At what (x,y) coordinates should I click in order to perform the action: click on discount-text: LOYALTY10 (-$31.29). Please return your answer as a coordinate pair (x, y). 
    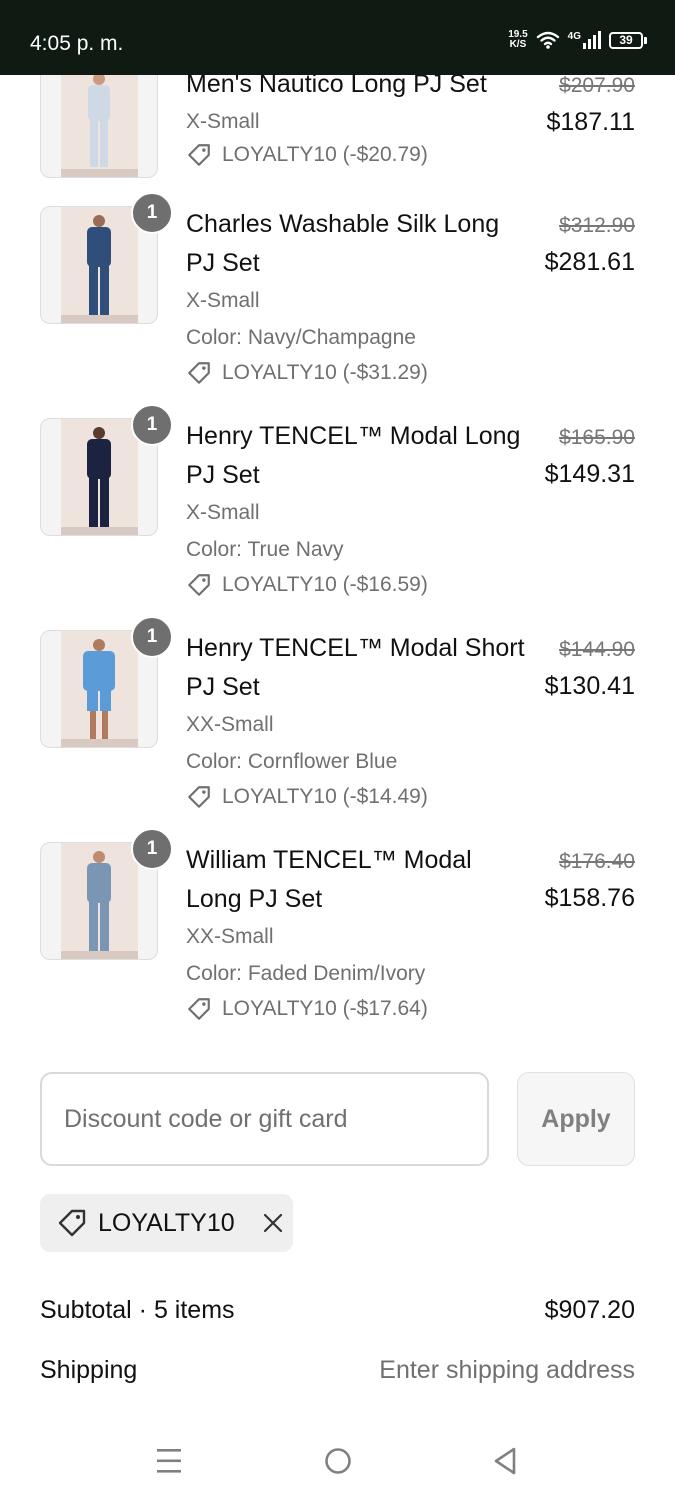
    Looking at the image, I should click on (325, 372).